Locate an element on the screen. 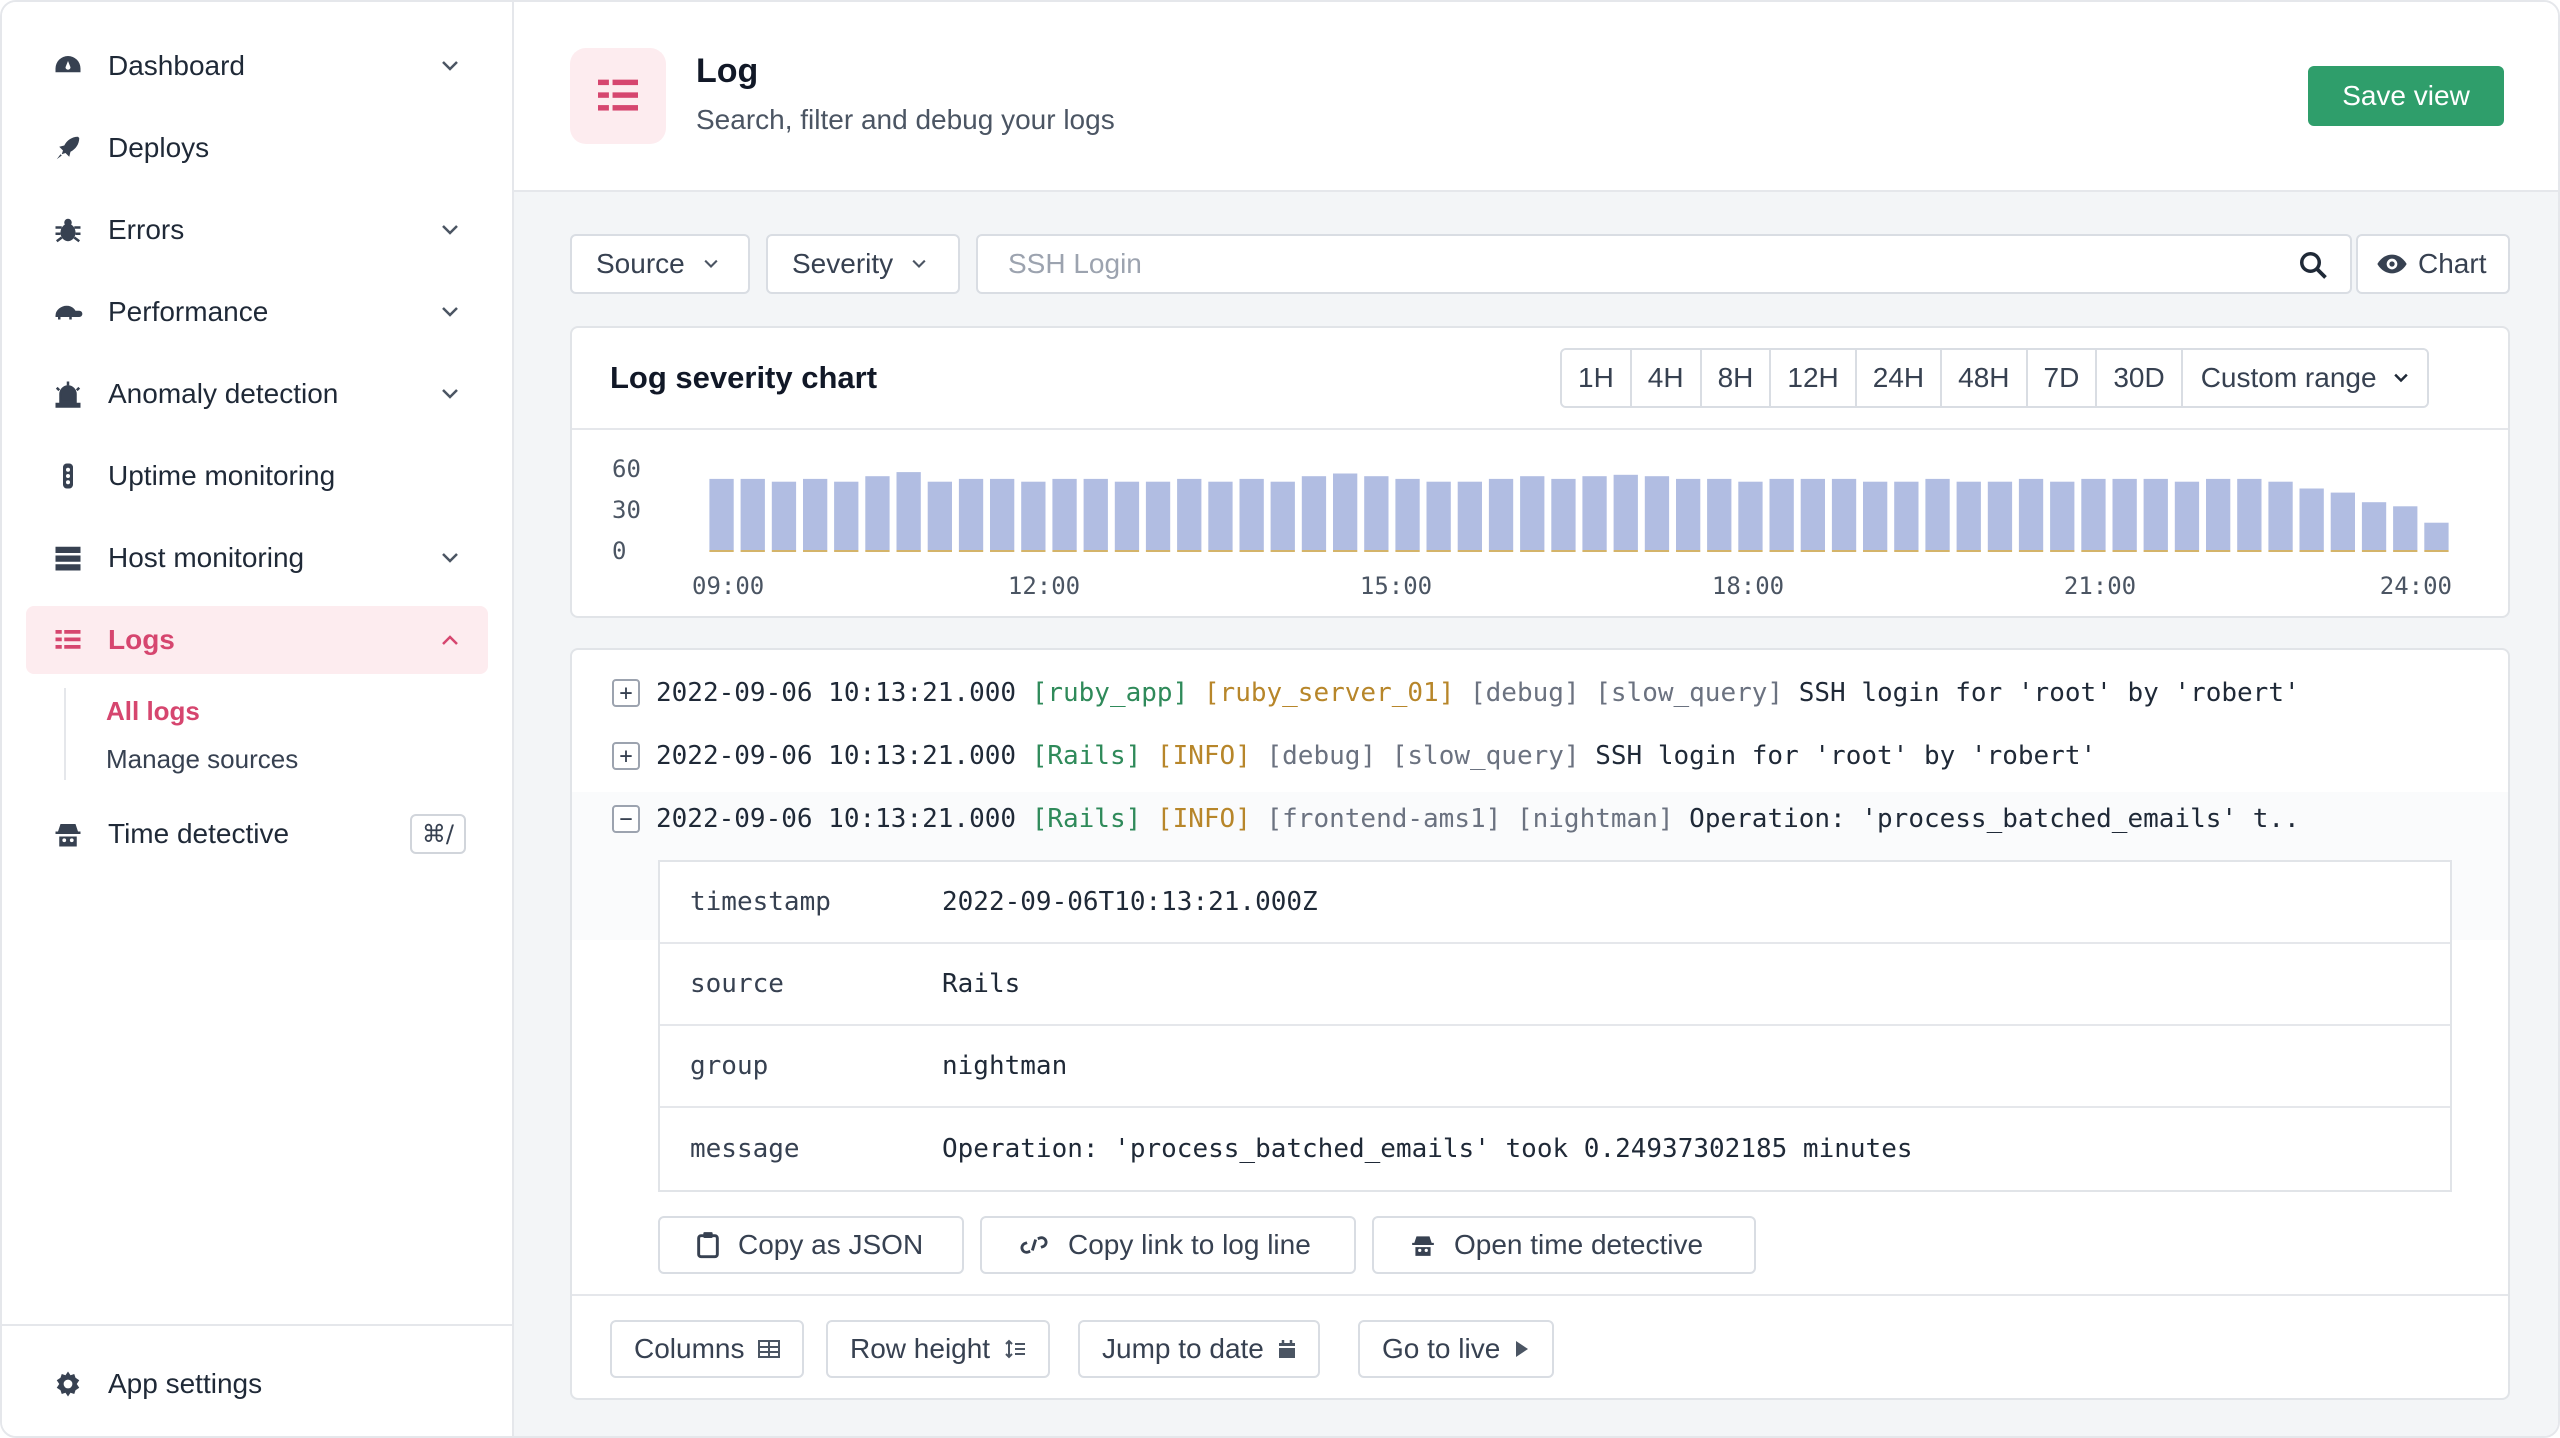 The width and height of the screenshot is (2560, 1438). sidebar-subitem-all-logs: All logs is located at coordinates (153, 711).